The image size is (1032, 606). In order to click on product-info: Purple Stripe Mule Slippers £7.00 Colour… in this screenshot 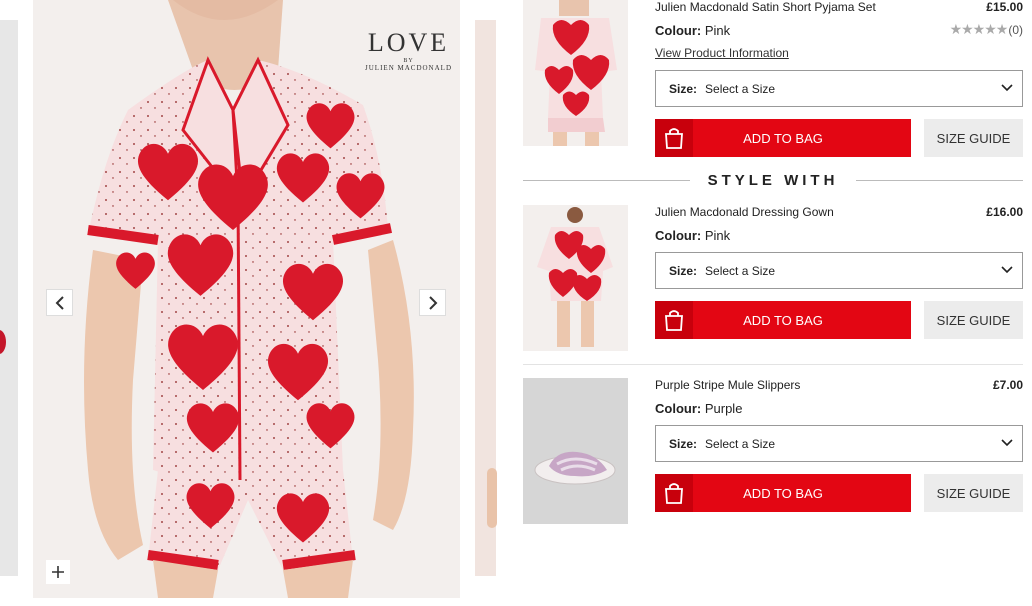, I will do `click(839, 445)`.